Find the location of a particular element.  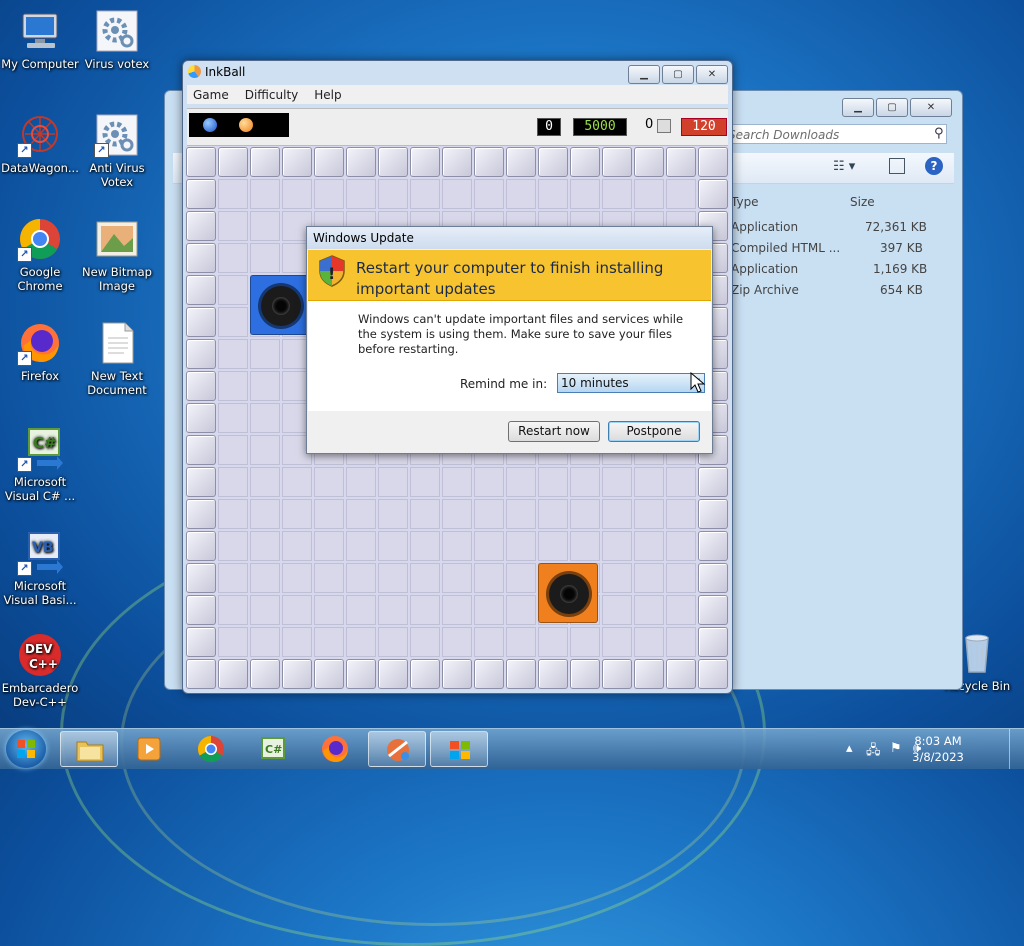

remind-select: 10 minutes ▼ is located at coordinates (631, 383).